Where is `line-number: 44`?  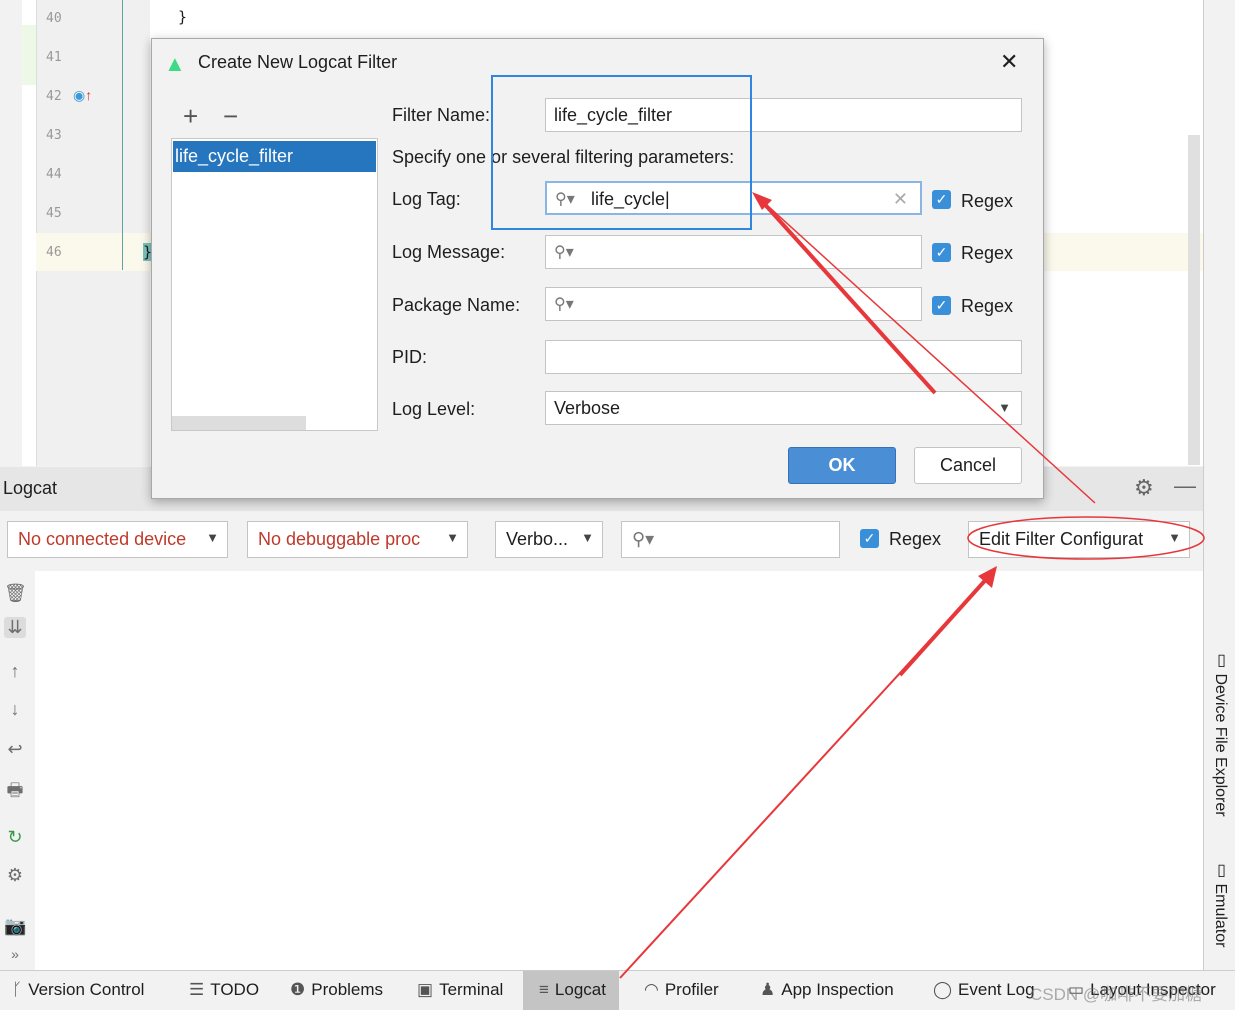 line-number: 44 is located at coordinates (54, 174).